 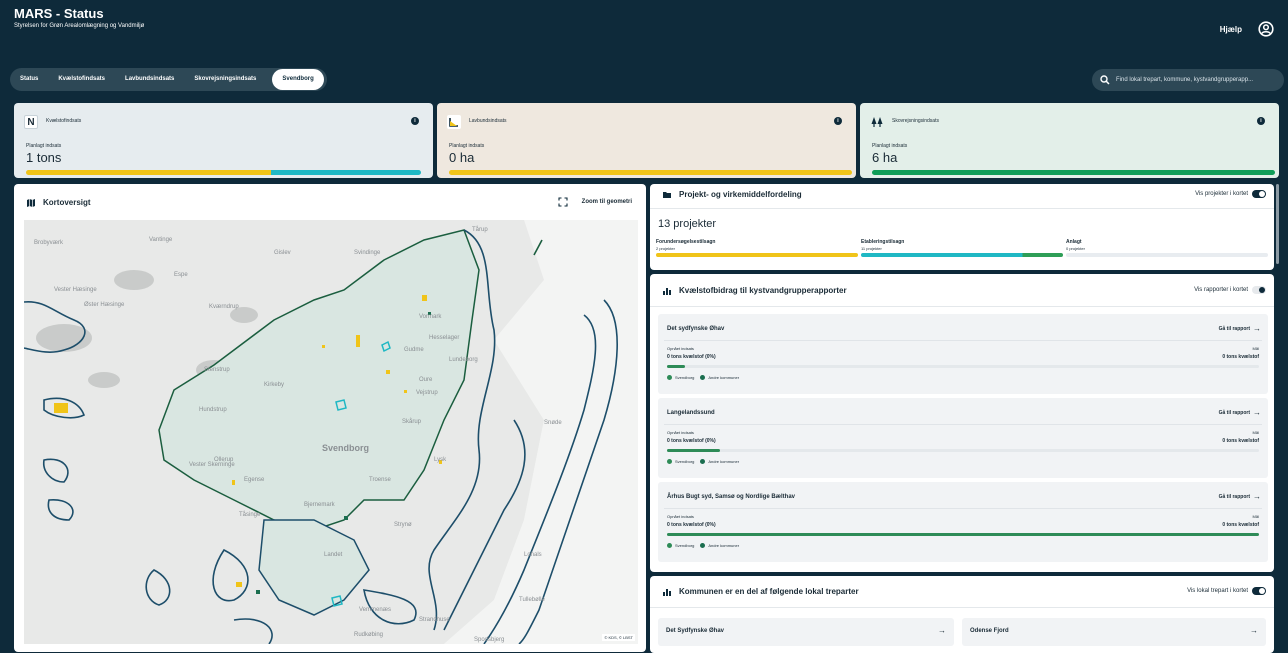 What do you see at coordinates (224, 460) in the screenshot?
I see `map-place-label: Ollerup` at bounding box center [224, 460].